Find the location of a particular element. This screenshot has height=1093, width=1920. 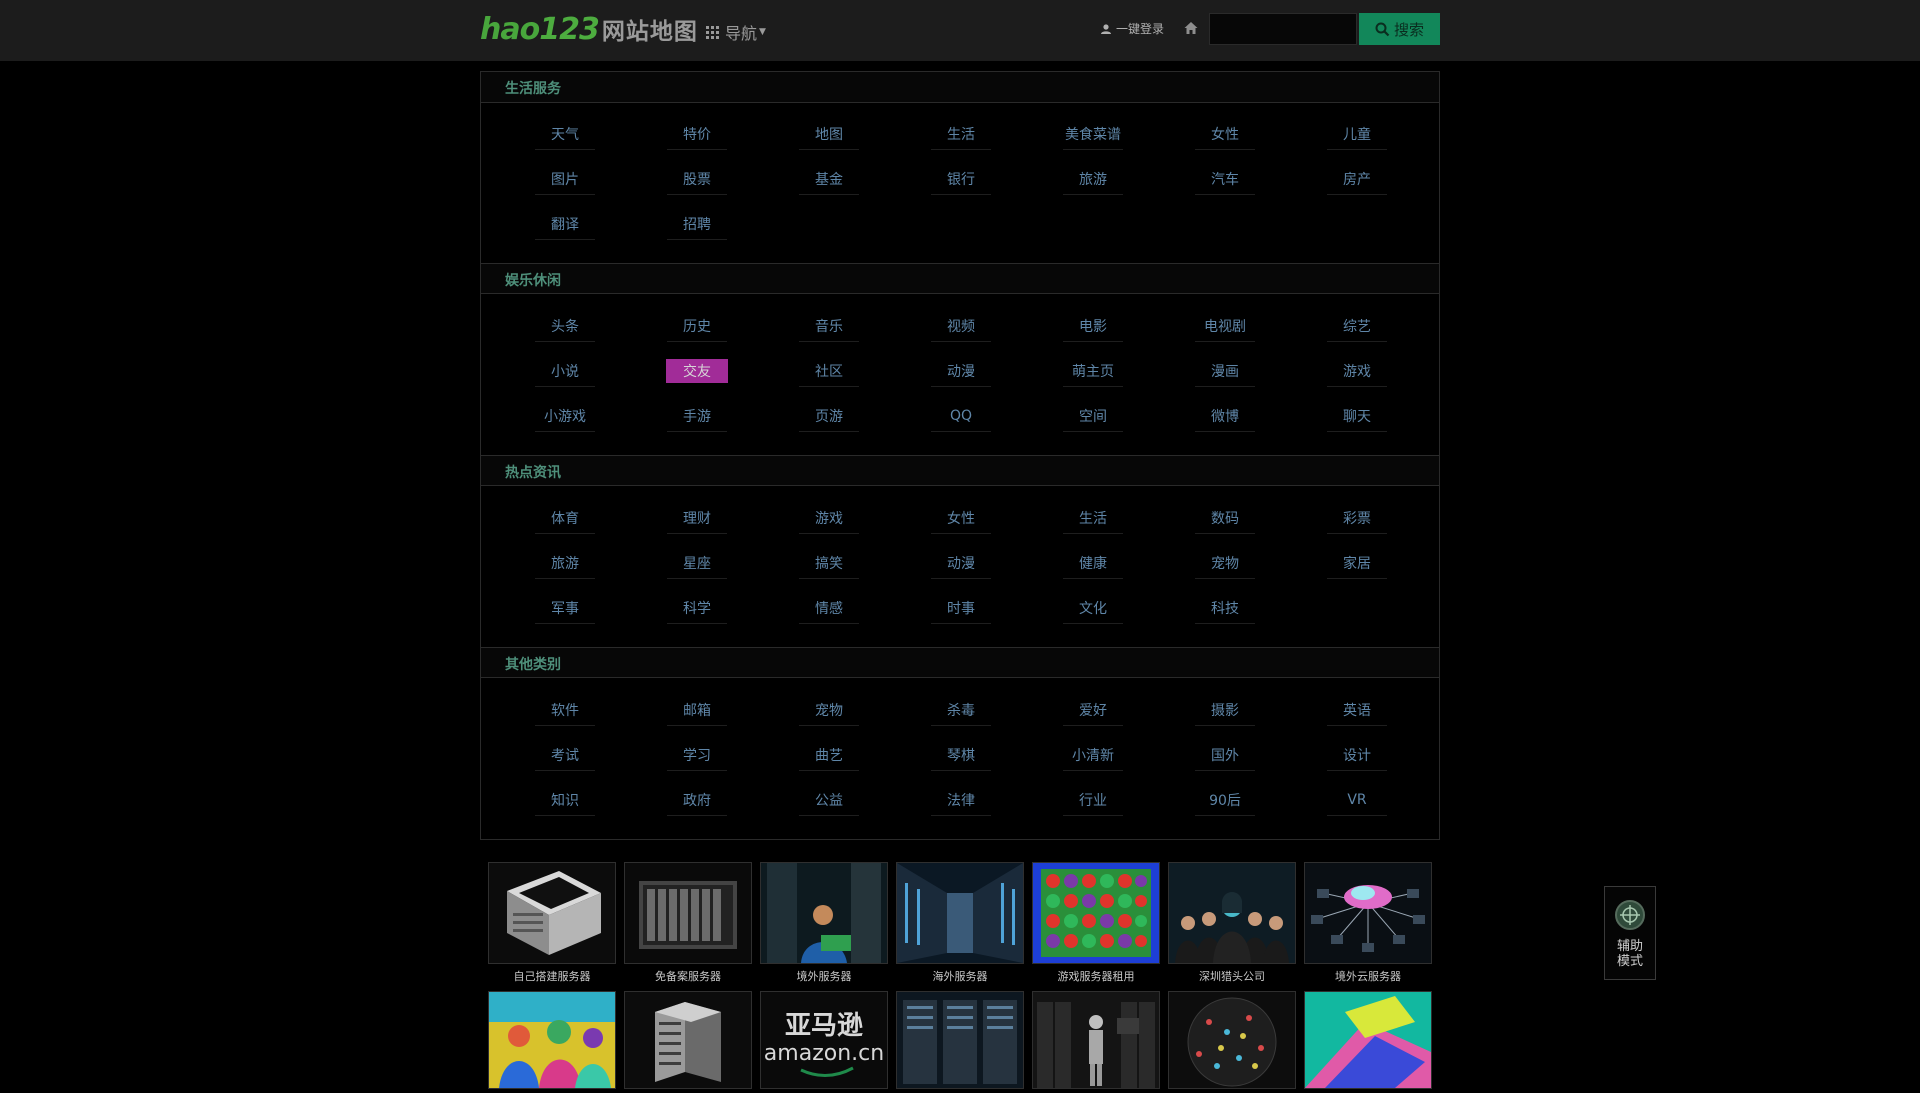

category-link: 地图 is located at coordinates (829, 133).